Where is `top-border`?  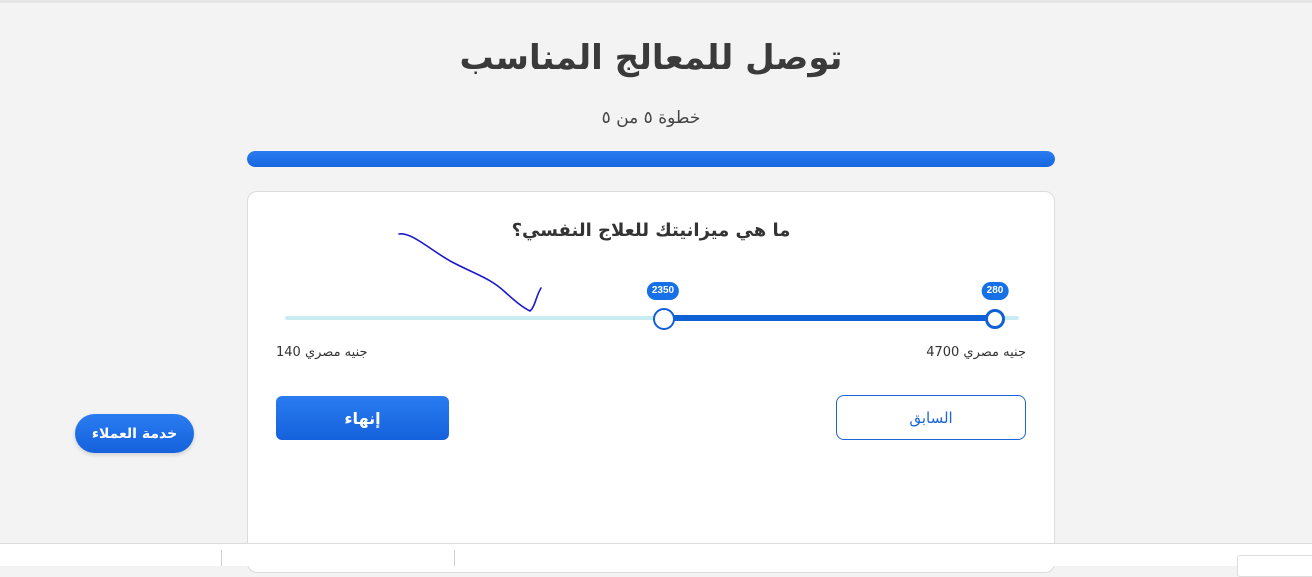
top-border is located at coordinates (656, 1).